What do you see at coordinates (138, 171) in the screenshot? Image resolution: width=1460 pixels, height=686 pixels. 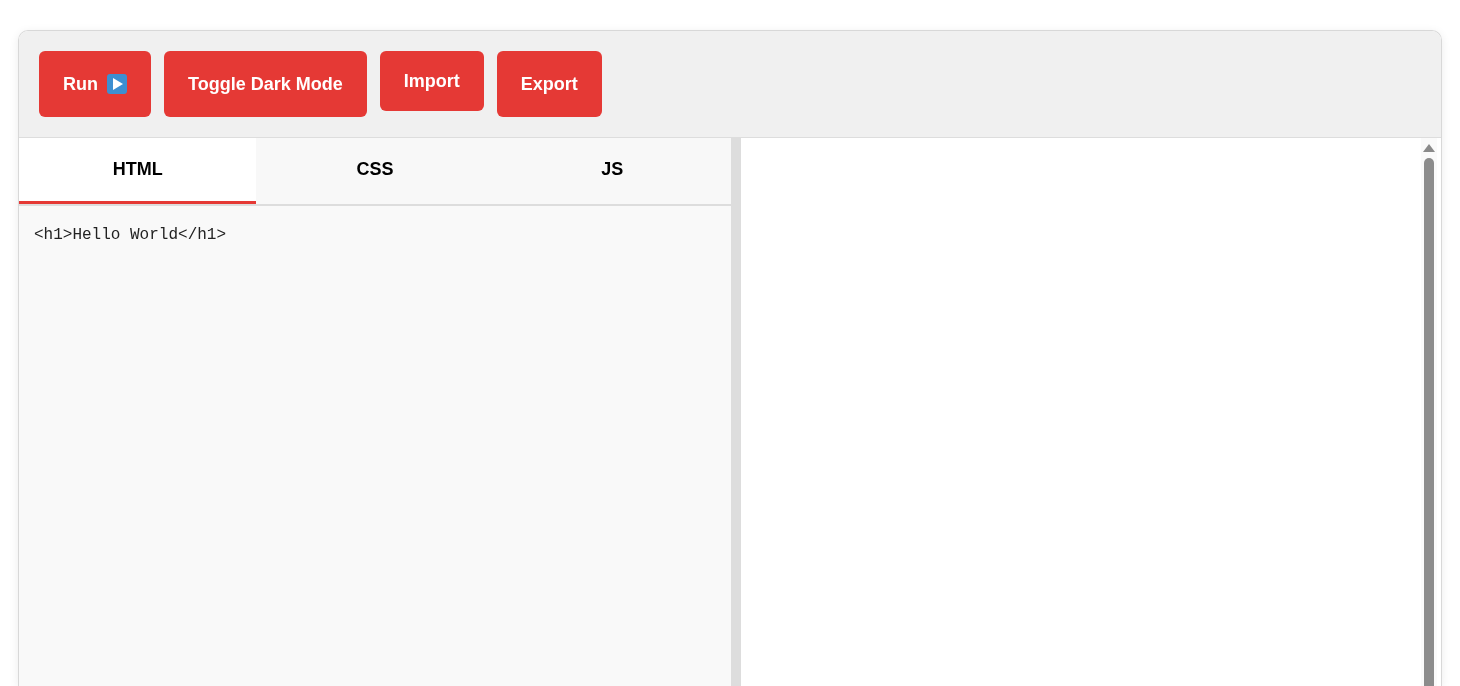 I see `editor-tab: HTML` at bounding box center [138, 171].